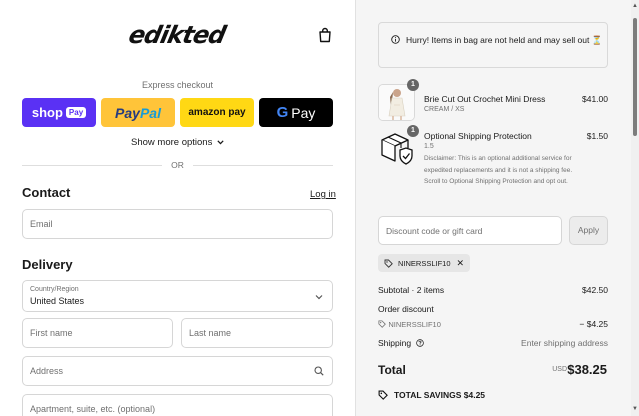 The image size is (639, 416). What do you see at coordinates (595, 99) in the screenshot?
I see `item-price: $41.00` at bounding box center [595, 99].